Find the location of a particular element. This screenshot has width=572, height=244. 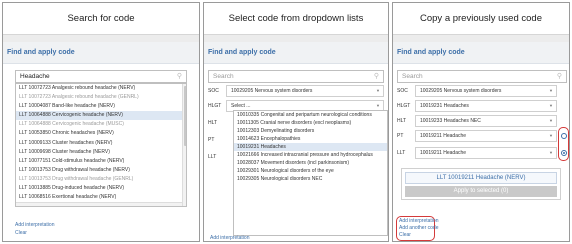

hlt-value: 10019233 Headaches NEC is located at coordinates (450, 121).